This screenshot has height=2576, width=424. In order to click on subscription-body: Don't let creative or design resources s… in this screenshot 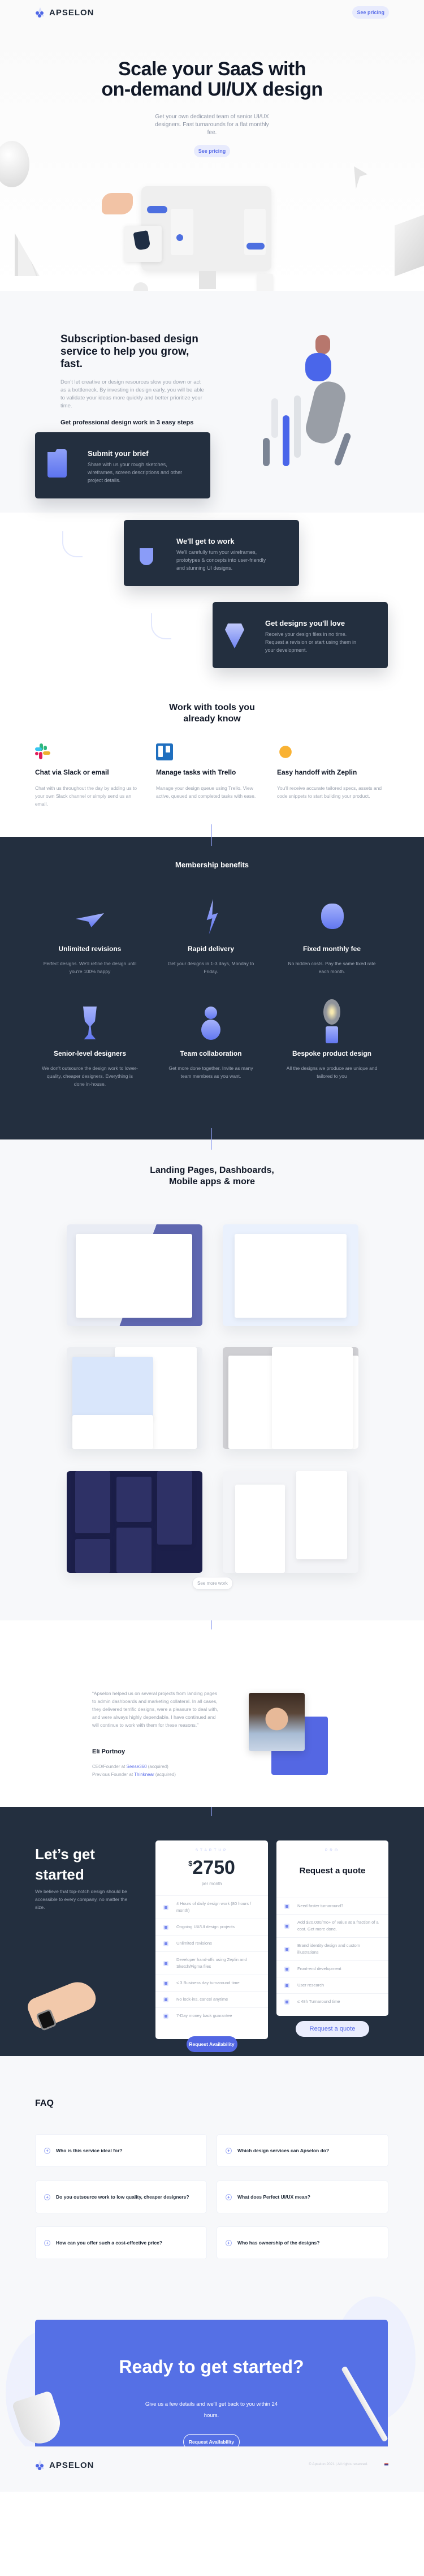, I will do `click(132, 394)`.